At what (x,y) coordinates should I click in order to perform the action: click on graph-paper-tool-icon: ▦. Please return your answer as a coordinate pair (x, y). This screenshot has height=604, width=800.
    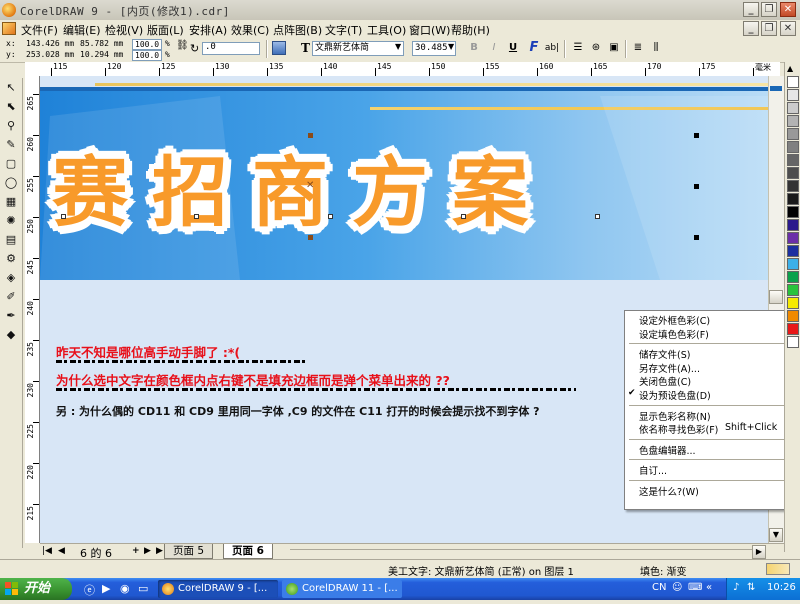
    Looking at the image, I should click on (11, 202).